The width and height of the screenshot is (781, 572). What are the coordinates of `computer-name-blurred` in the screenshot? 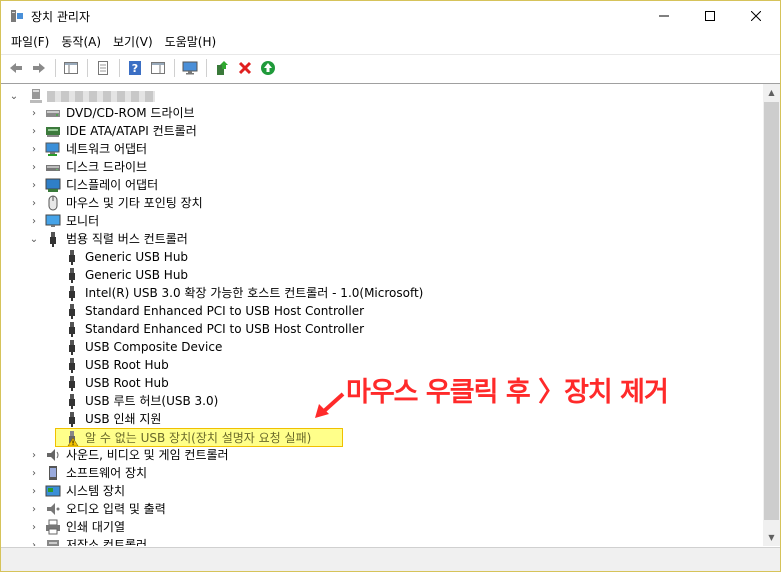 It's located at (101, 96).